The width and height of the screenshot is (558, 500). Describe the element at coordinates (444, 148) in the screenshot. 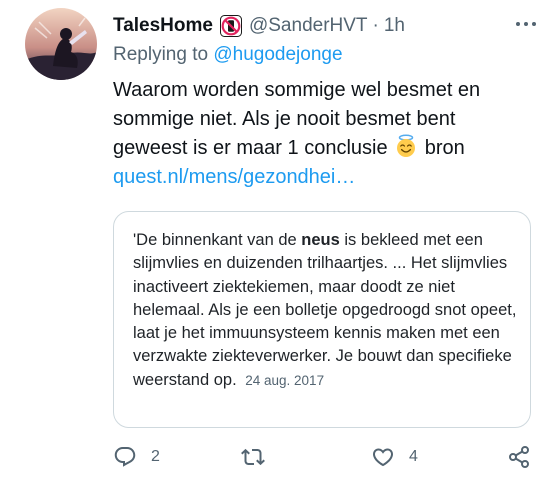

I see `tweet-body-suffix: bron` at that location.